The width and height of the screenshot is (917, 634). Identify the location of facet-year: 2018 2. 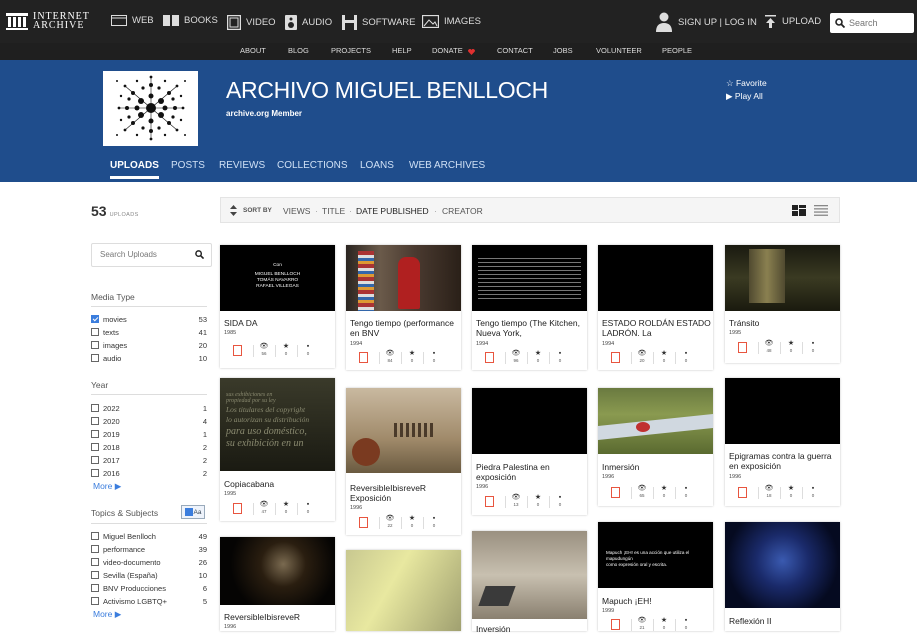
(149, 447).